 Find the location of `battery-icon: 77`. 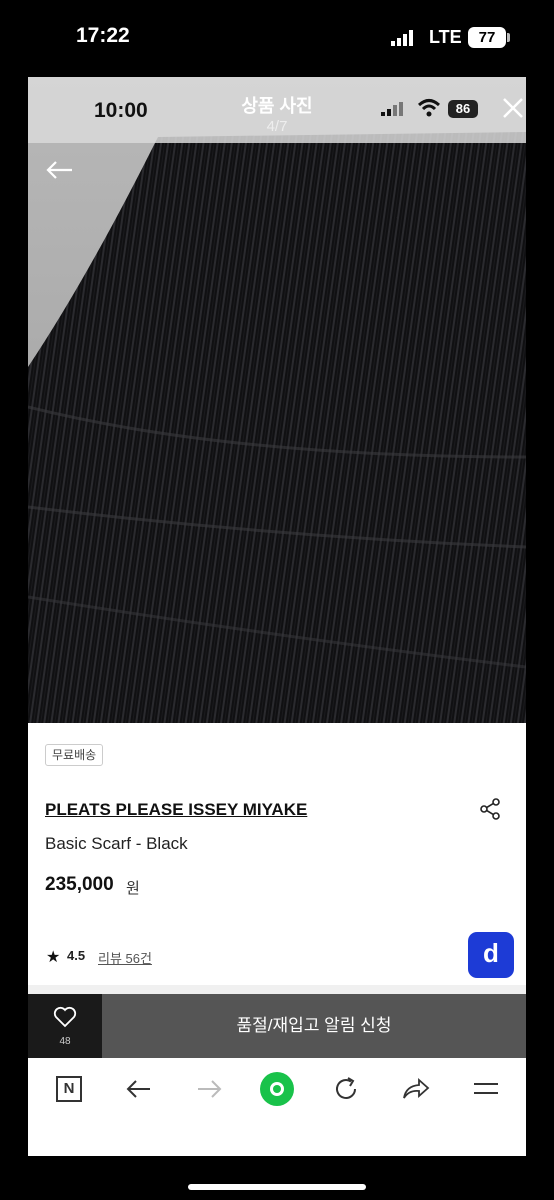

battery-icon: 77 is located at coordinates (487, 37).